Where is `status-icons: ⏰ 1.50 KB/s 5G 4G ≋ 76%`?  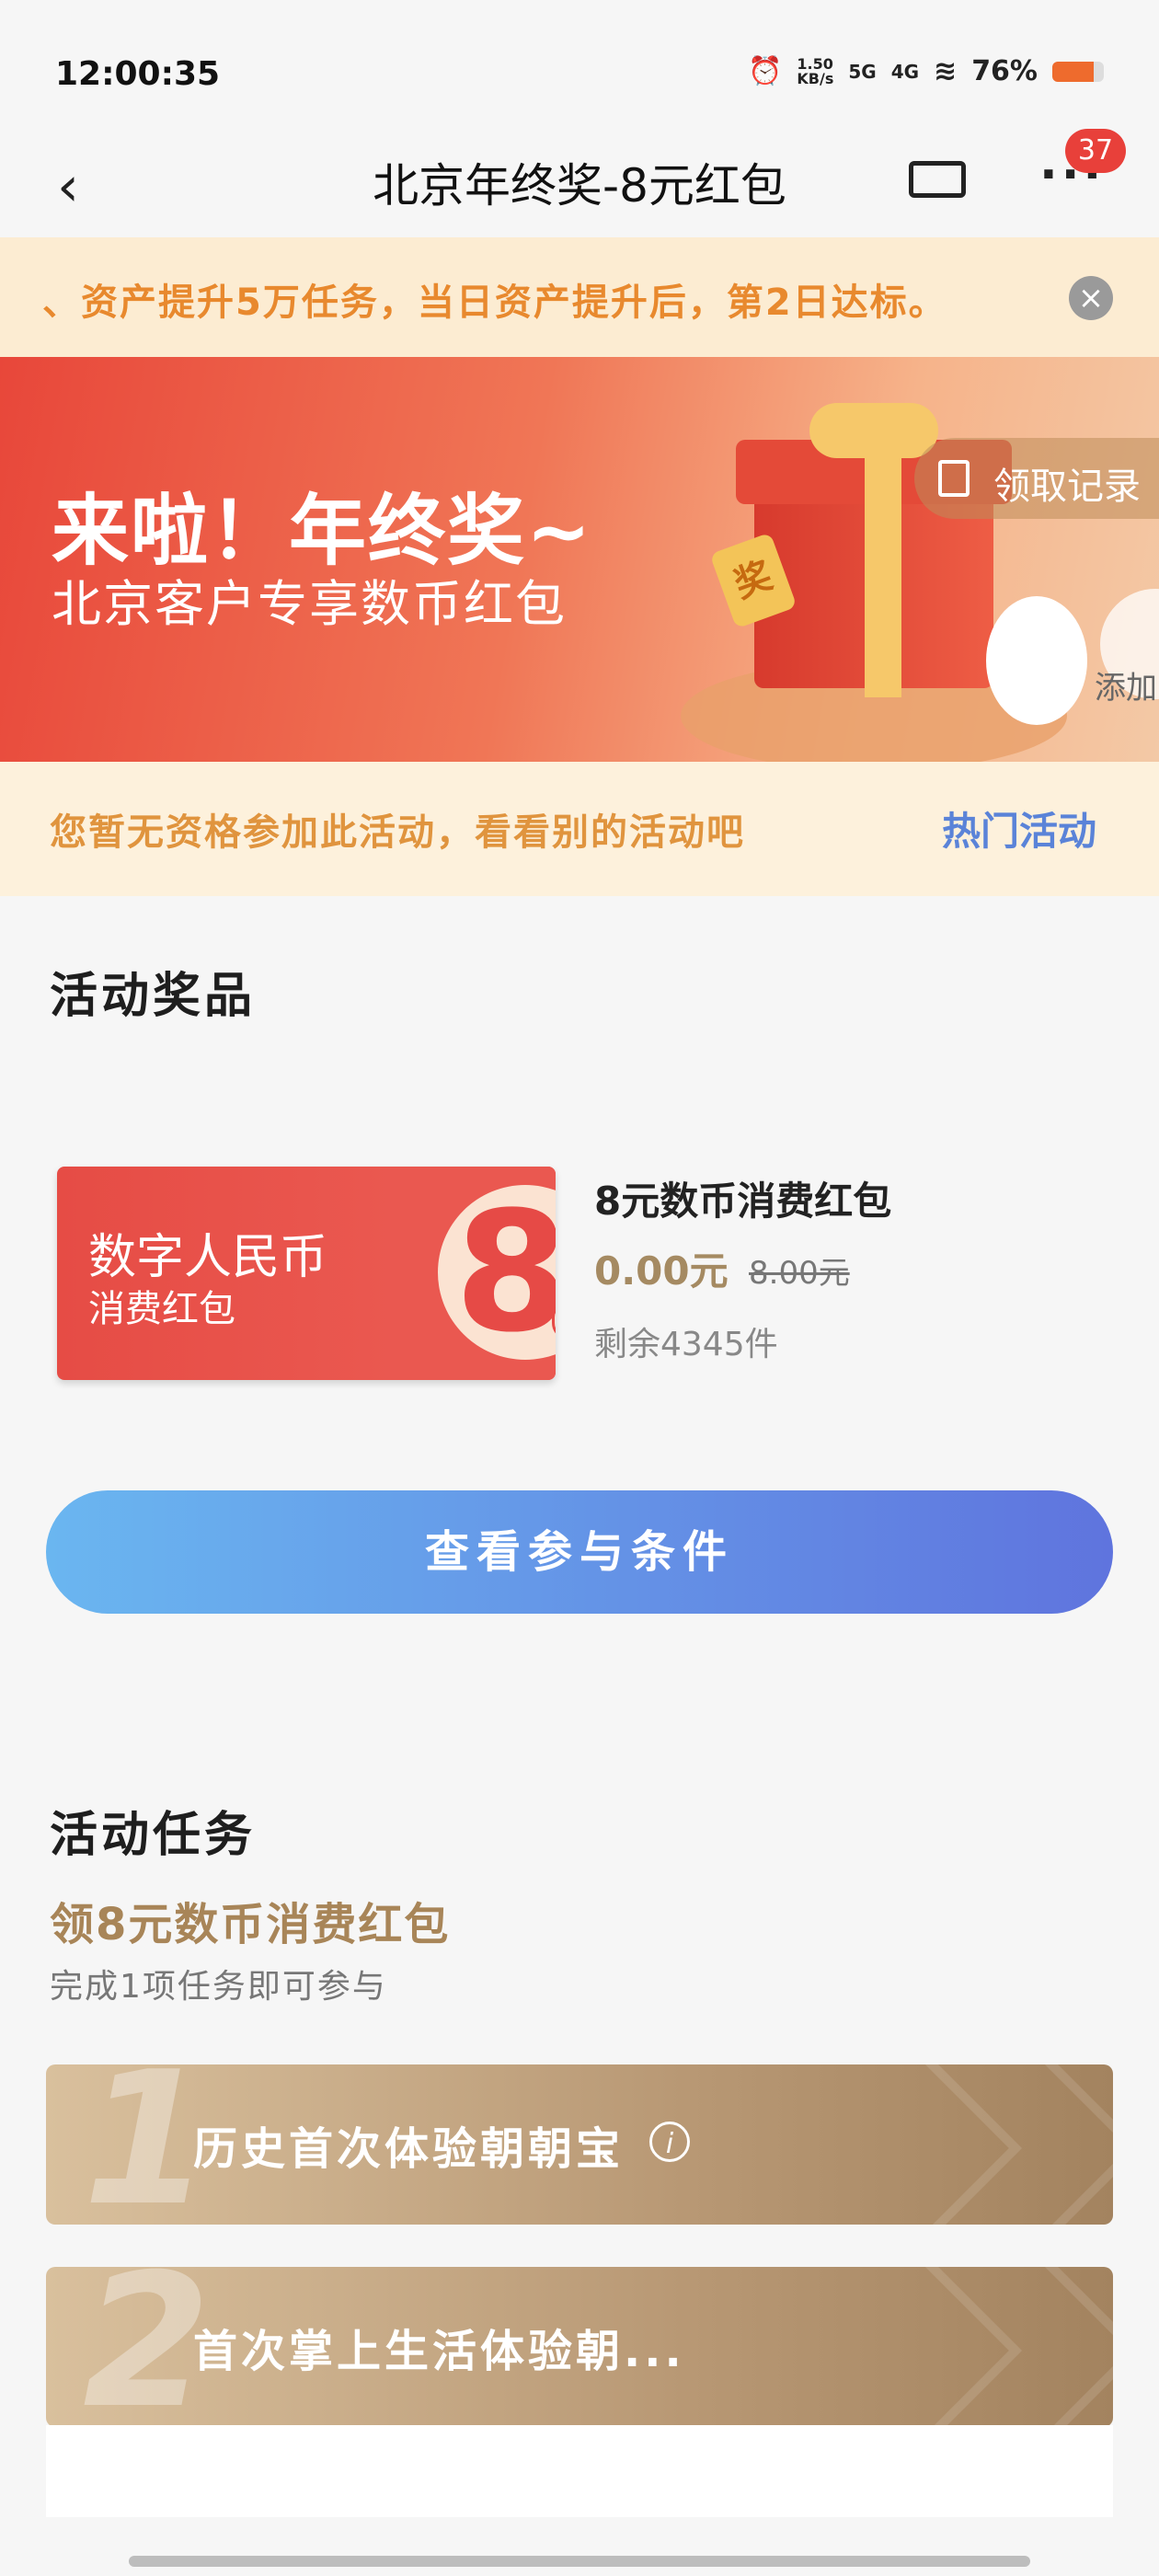 status-icons: ⏰ 1.50 KB/s 5G 4G ≋ 76% is located at coordinates (926, 71).